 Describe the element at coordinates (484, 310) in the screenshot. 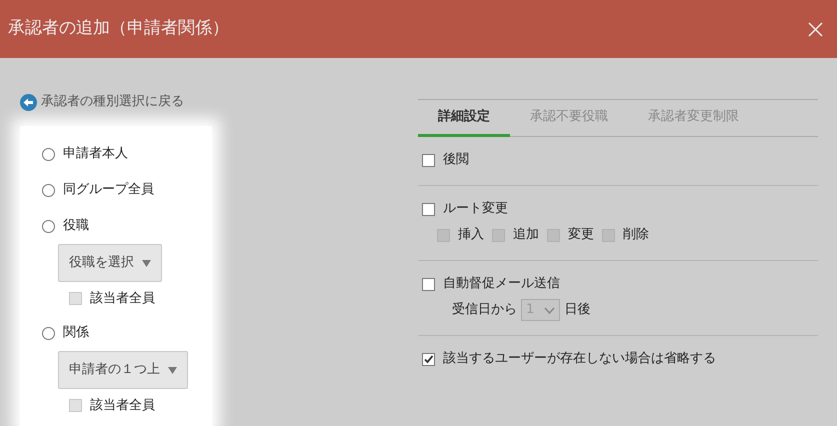

I see `delay-label: 受信日から` at that location.